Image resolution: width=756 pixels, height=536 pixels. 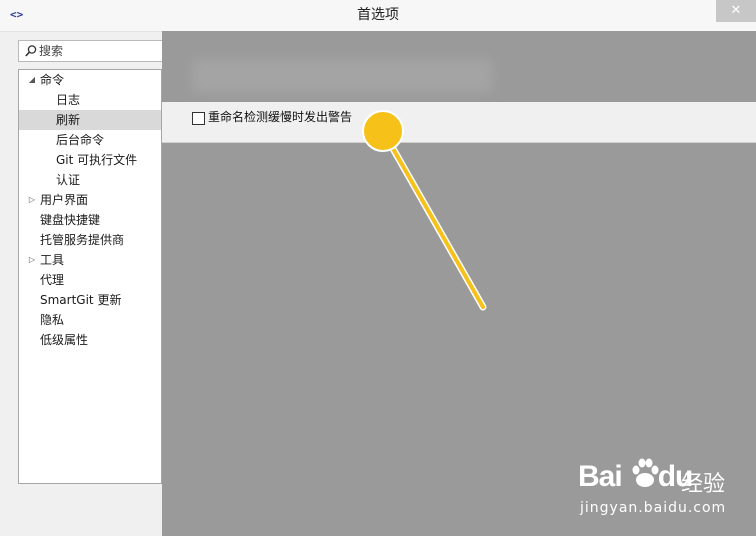 I want to click on tree-item-label: 隐私, so click(x=52, y=320).